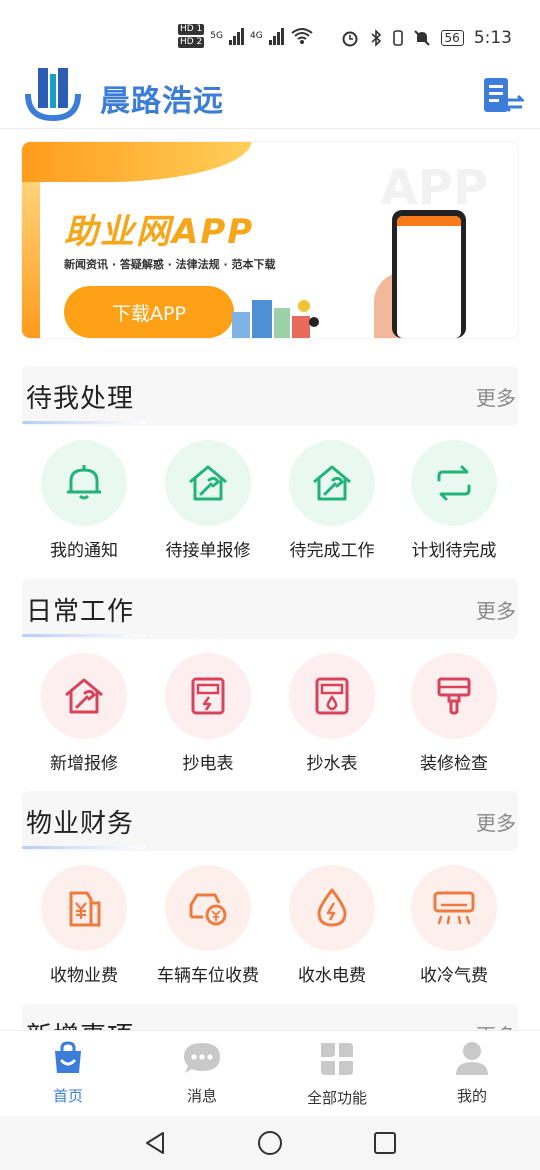 The image size is (540, 1170). I want to click on grid-item-ac-fee: 收冷气费, so click(454, 925).